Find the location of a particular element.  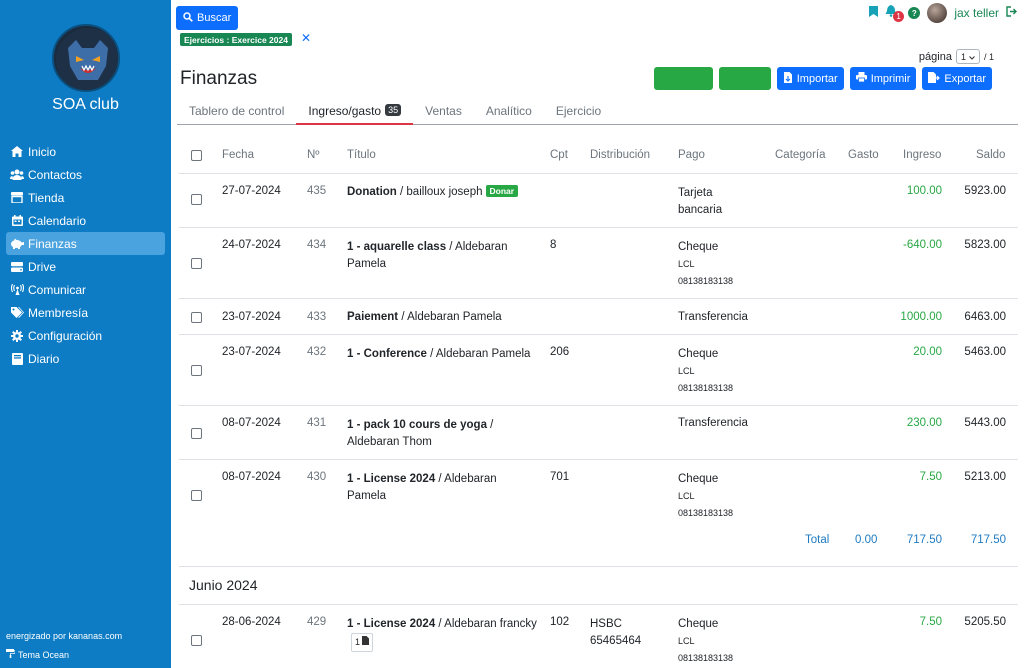

sidebar-item-drive: Drive is located at coordinates (85, 266).